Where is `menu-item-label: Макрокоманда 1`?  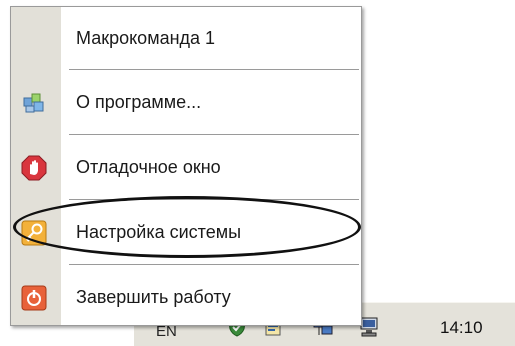 menu-item-label: Макрокоманда 1 is located at coordinates (146, 38).